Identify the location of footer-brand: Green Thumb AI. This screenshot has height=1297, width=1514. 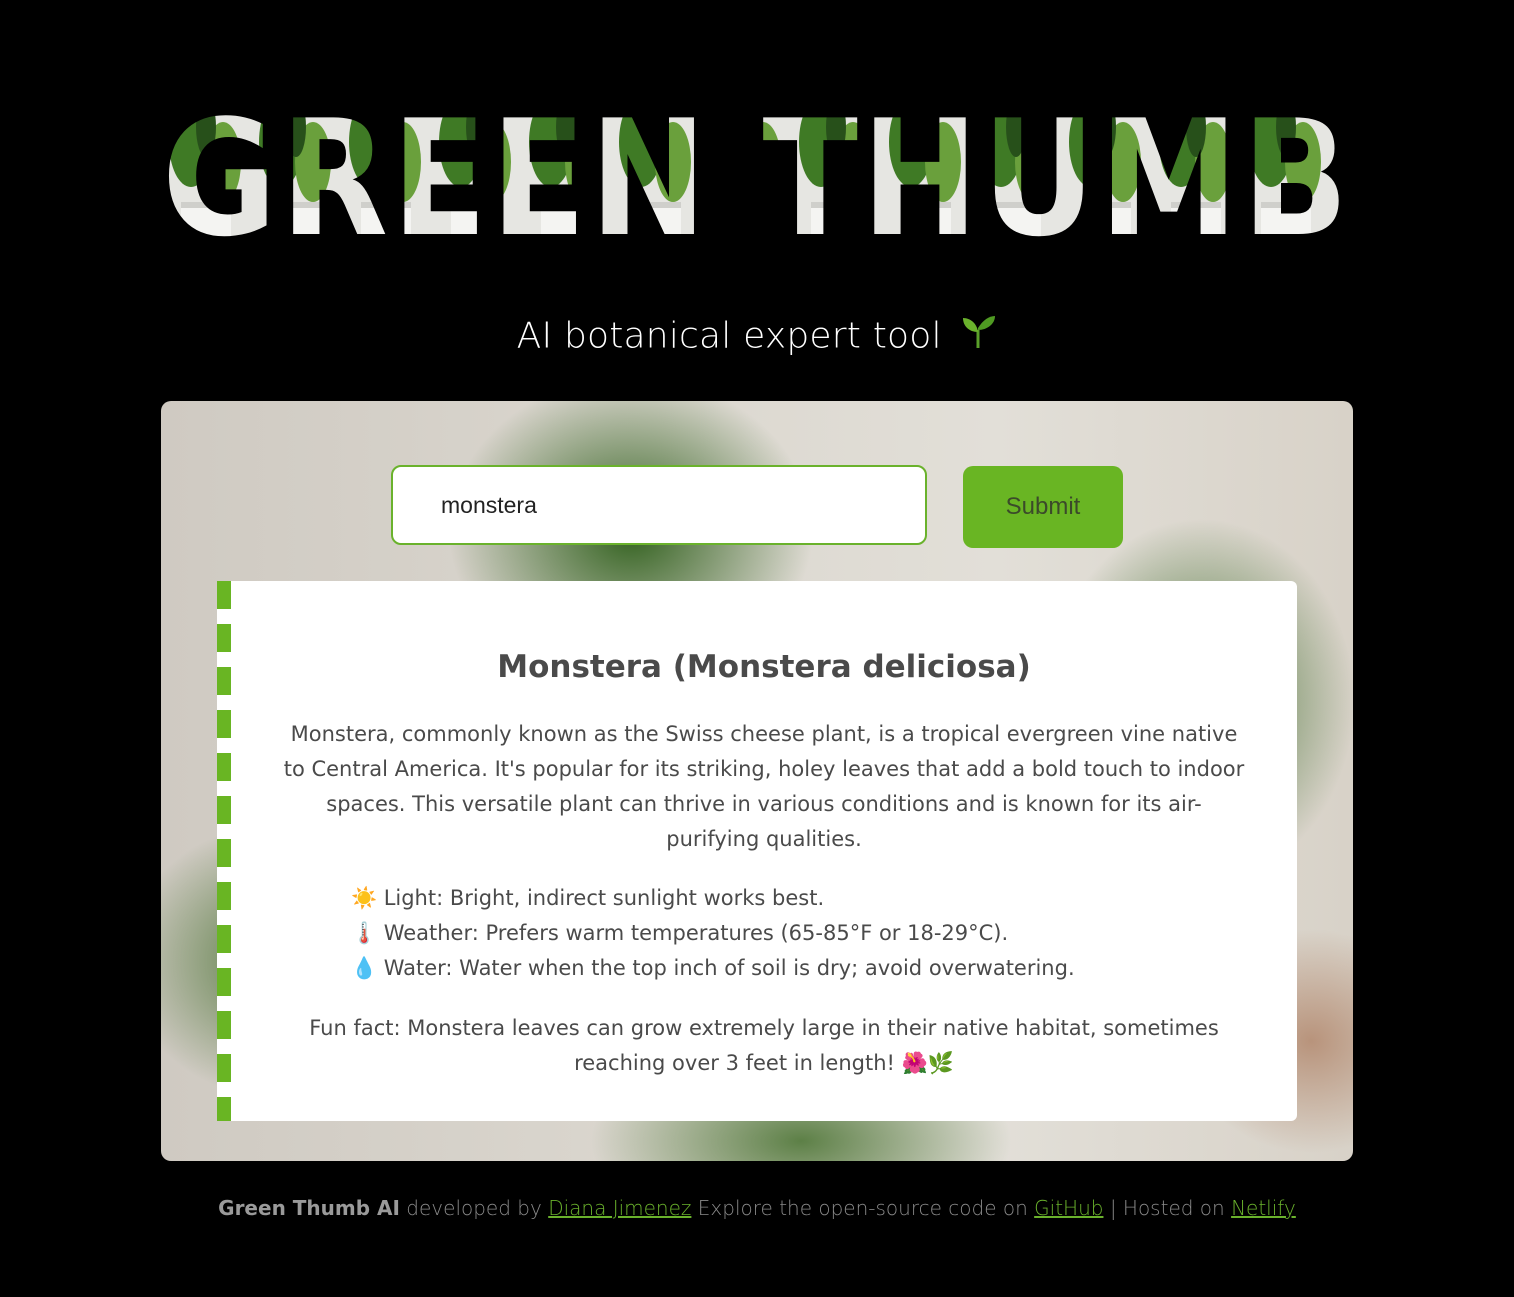
(309, 1208).